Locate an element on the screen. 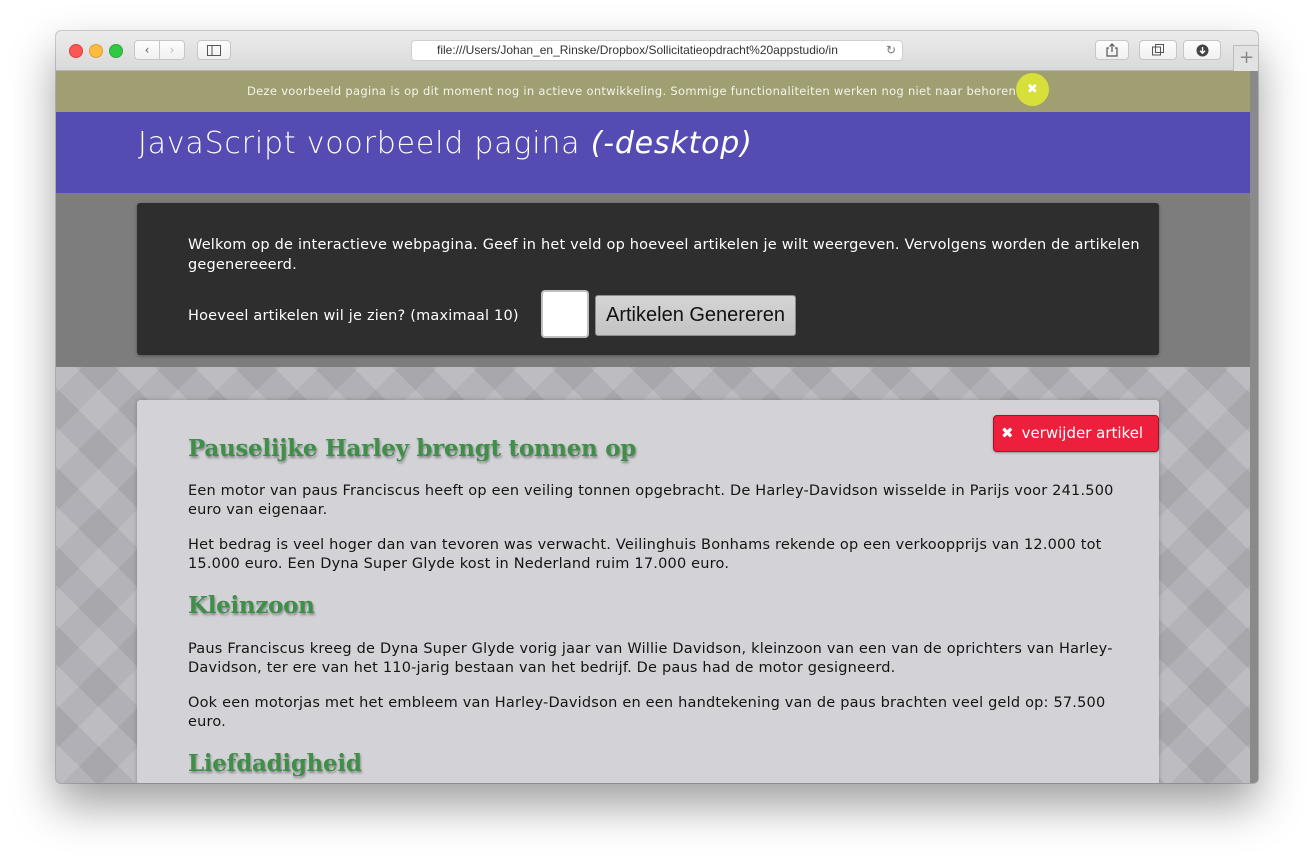  notice-close-button: ✖ is located at coordinates (1032, 89).